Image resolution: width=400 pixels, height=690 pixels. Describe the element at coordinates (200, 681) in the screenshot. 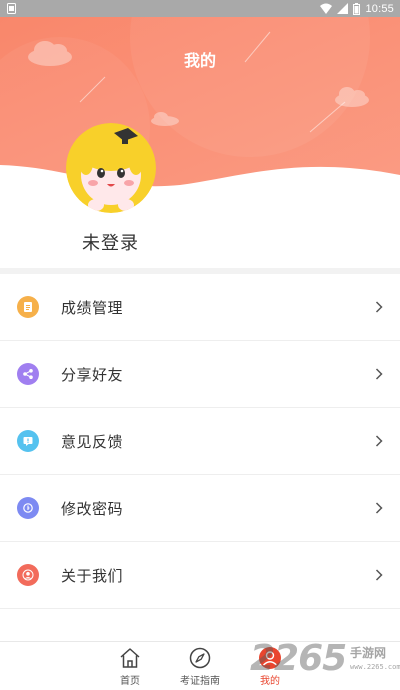

I see `nav-label: 考证指南` at that location.